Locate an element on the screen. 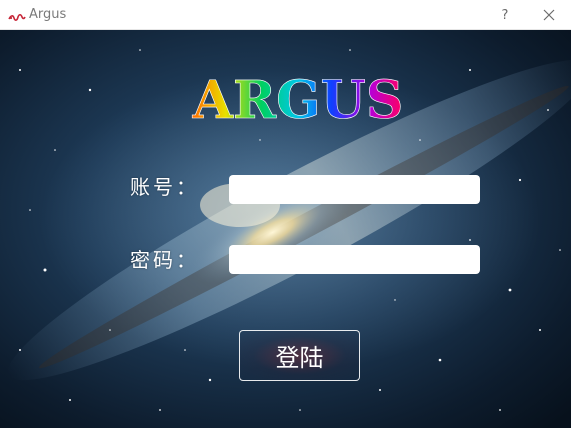  help-button: ? is located at coordinates (505, 15).